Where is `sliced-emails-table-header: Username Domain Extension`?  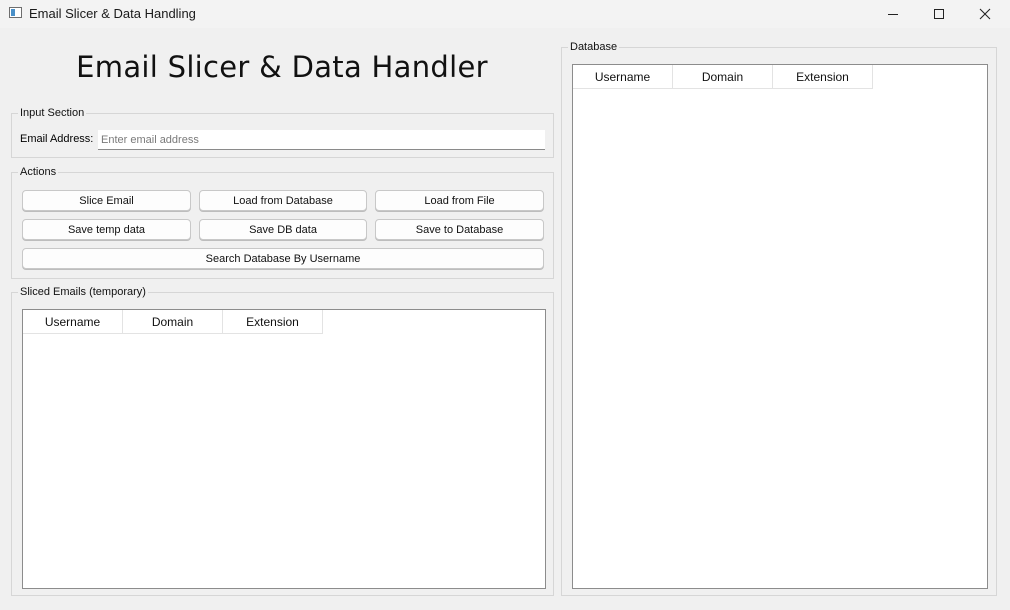
sliced-emails-table-header: Username Domain Extension is located at coordinates (173, 322).